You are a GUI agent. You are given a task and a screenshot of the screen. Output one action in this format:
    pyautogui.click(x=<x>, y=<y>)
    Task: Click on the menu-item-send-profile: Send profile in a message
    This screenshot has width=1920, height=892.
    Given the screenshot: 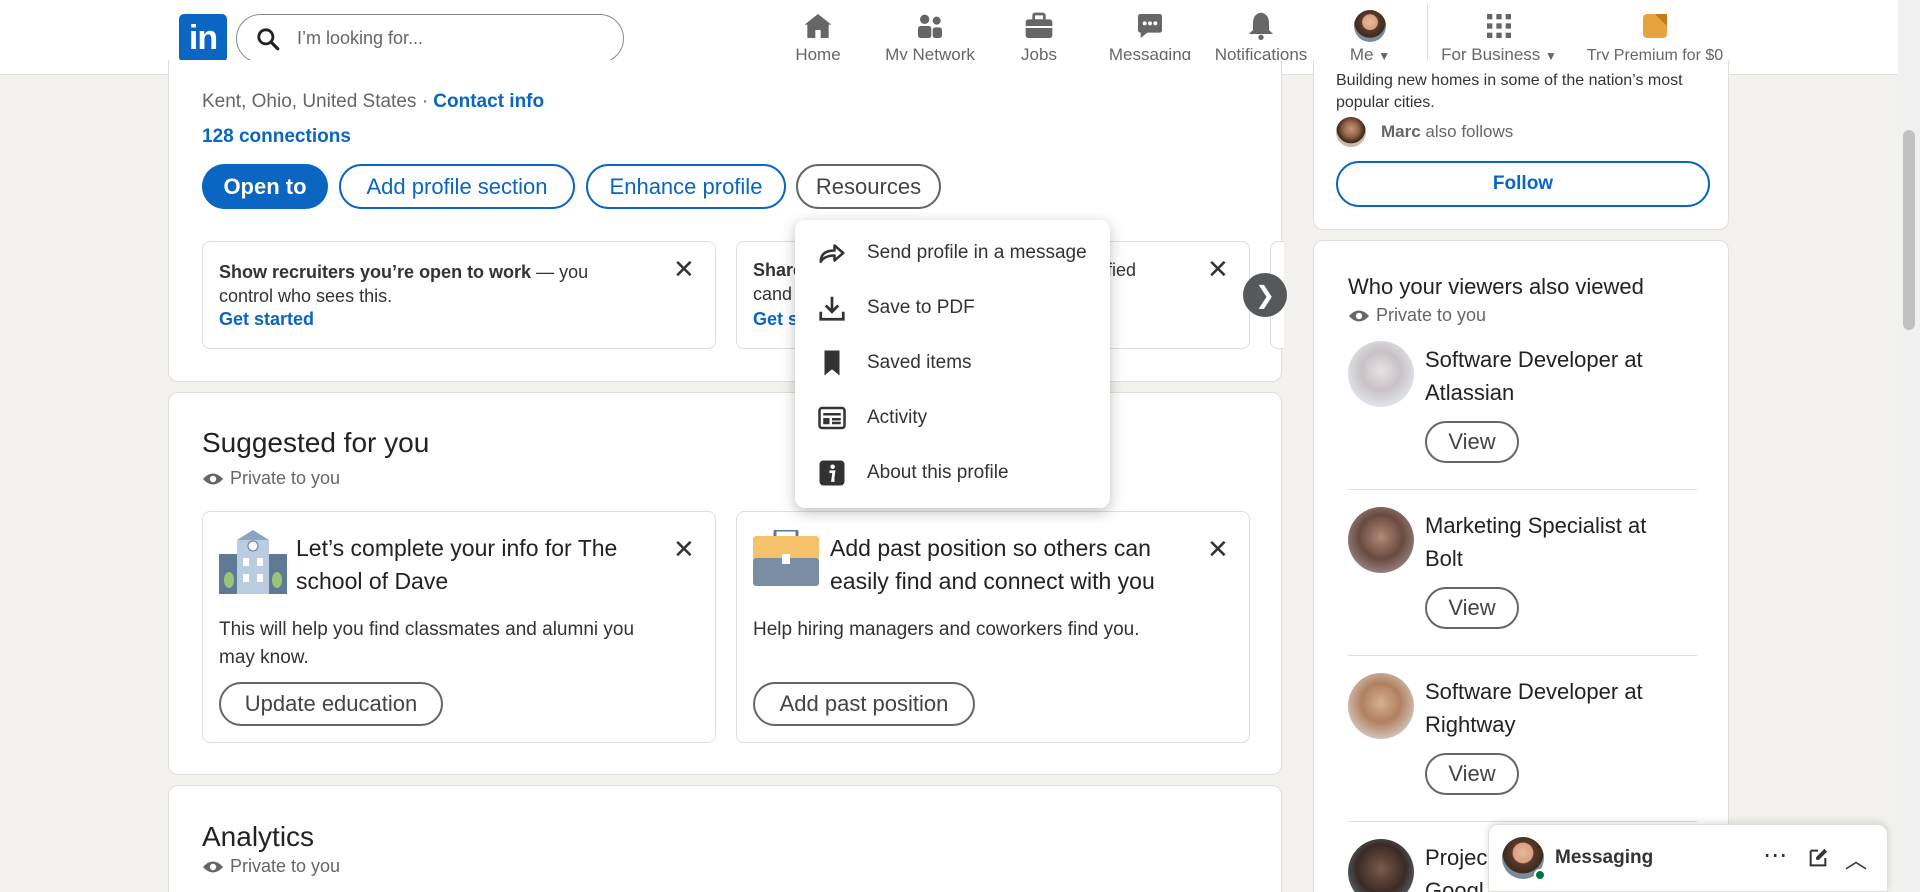 What is the action you would take?
    pyautogui.click(x=952, y=253)
    